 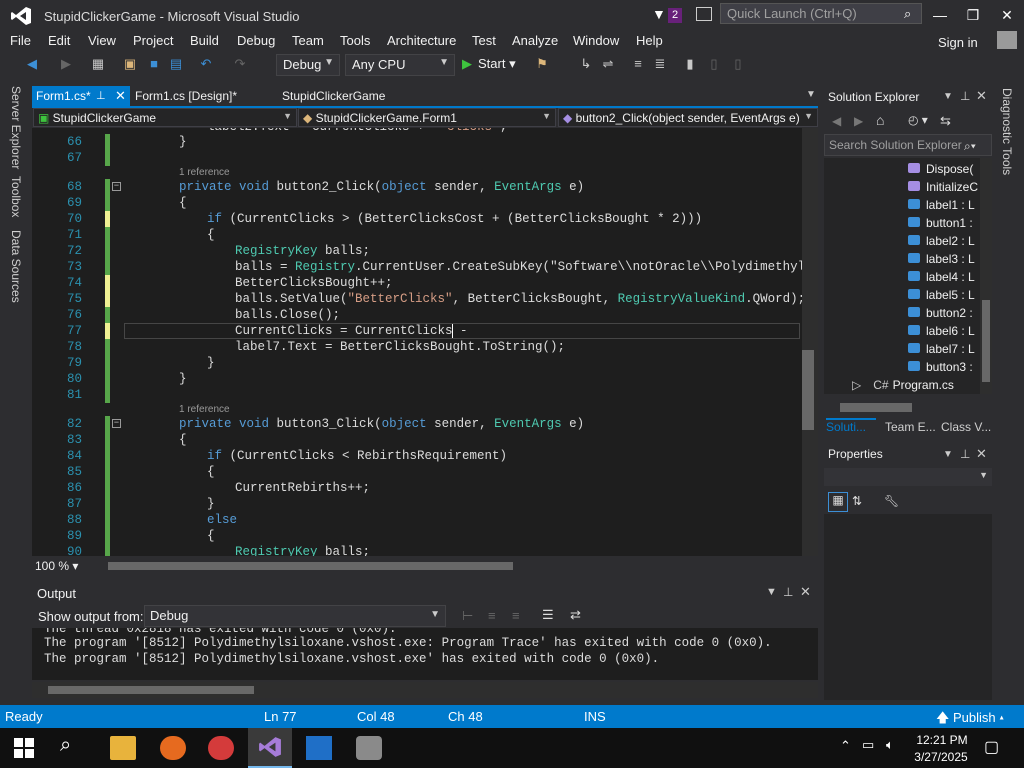 What do you see at coordinates (1007, 40) in the screenshot?
I see `account-icon` at bounding box center [1007, 40].